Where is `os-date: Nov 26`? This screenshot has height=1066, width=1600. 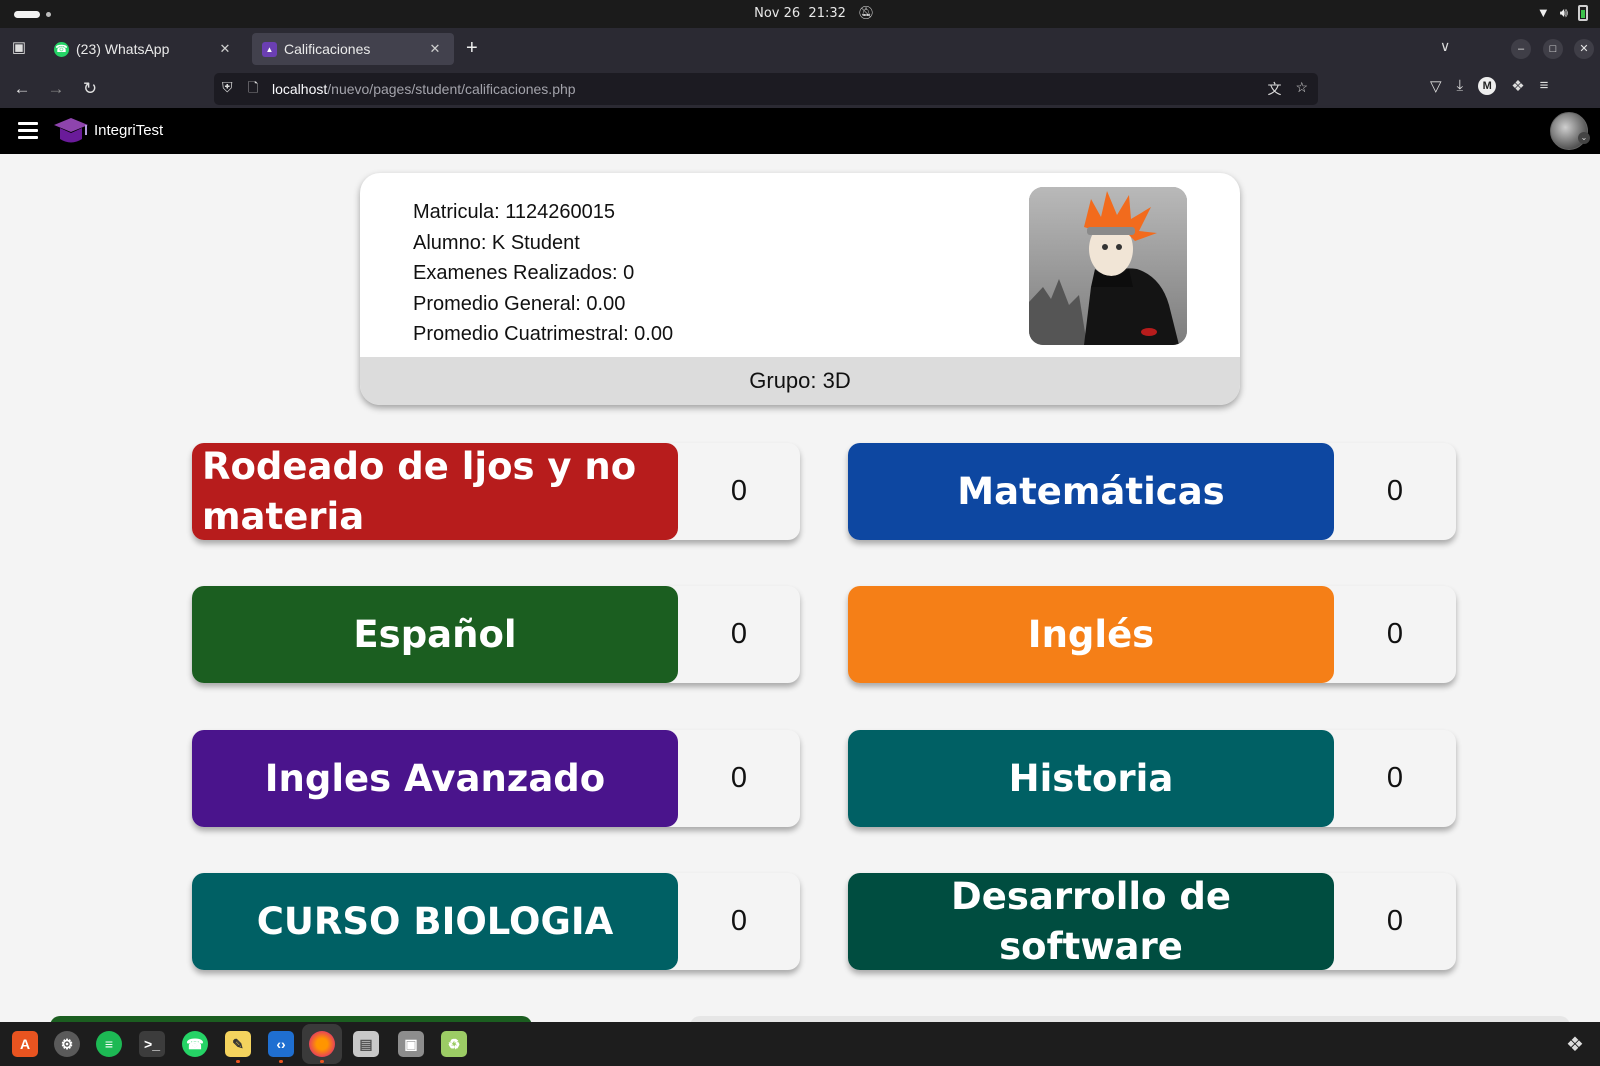
os-date: Nov 26 is located at coordinates (777, 13).